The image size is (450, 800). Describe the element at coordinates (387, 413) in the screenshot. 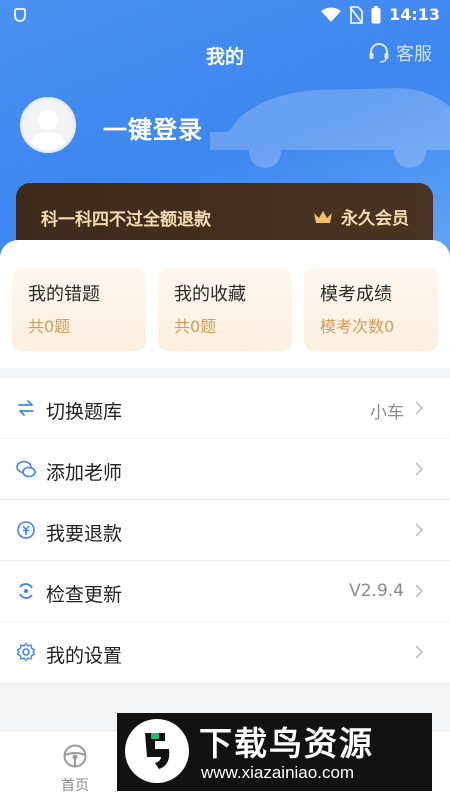

I see `menu-value: 小车` at that location.